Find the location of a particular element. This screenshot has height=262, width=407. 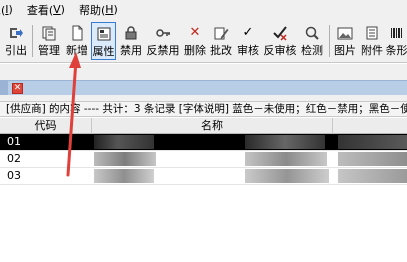

delete-button-label: 删除 is located at coordinates (195, 50).